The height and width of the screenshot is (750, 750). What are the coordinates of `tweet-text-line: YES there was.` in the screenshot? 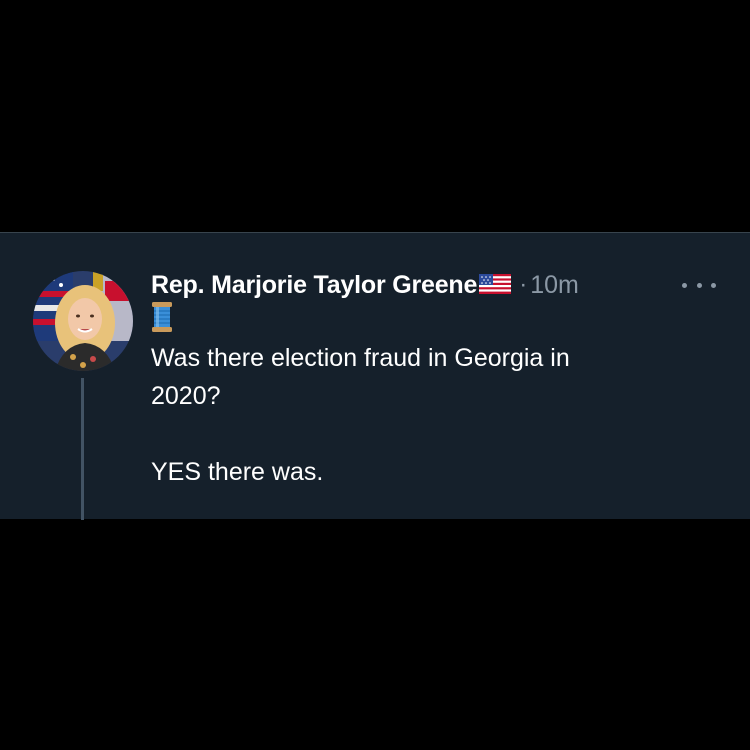 It's located at (237, 472).